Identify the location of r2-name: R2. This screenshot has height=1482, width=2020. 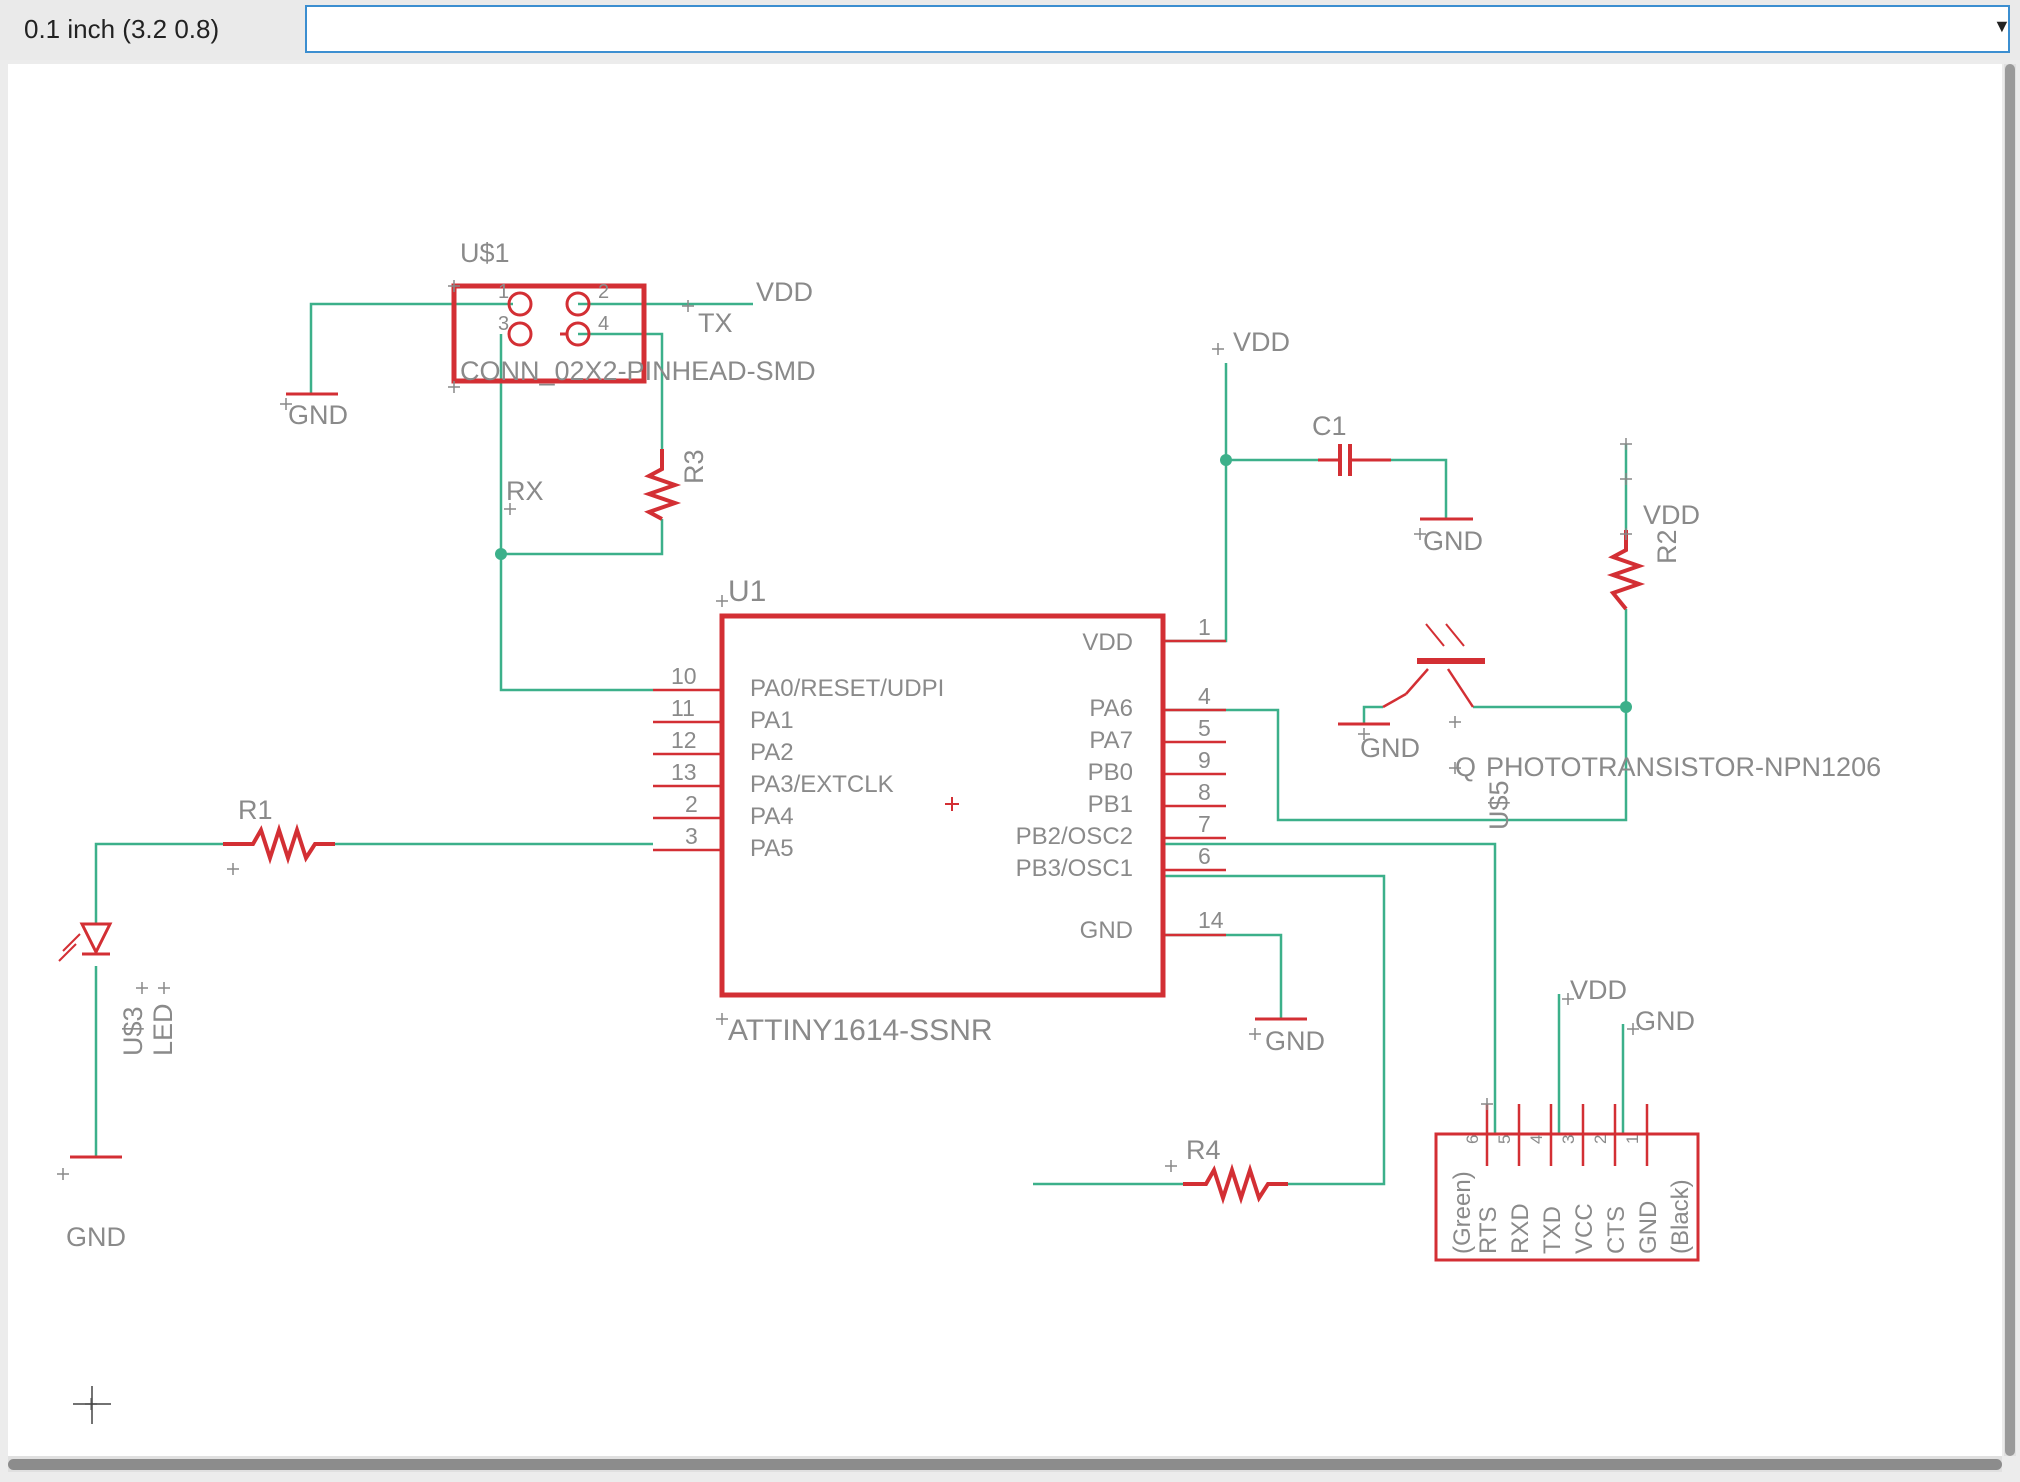
(1667, 546).